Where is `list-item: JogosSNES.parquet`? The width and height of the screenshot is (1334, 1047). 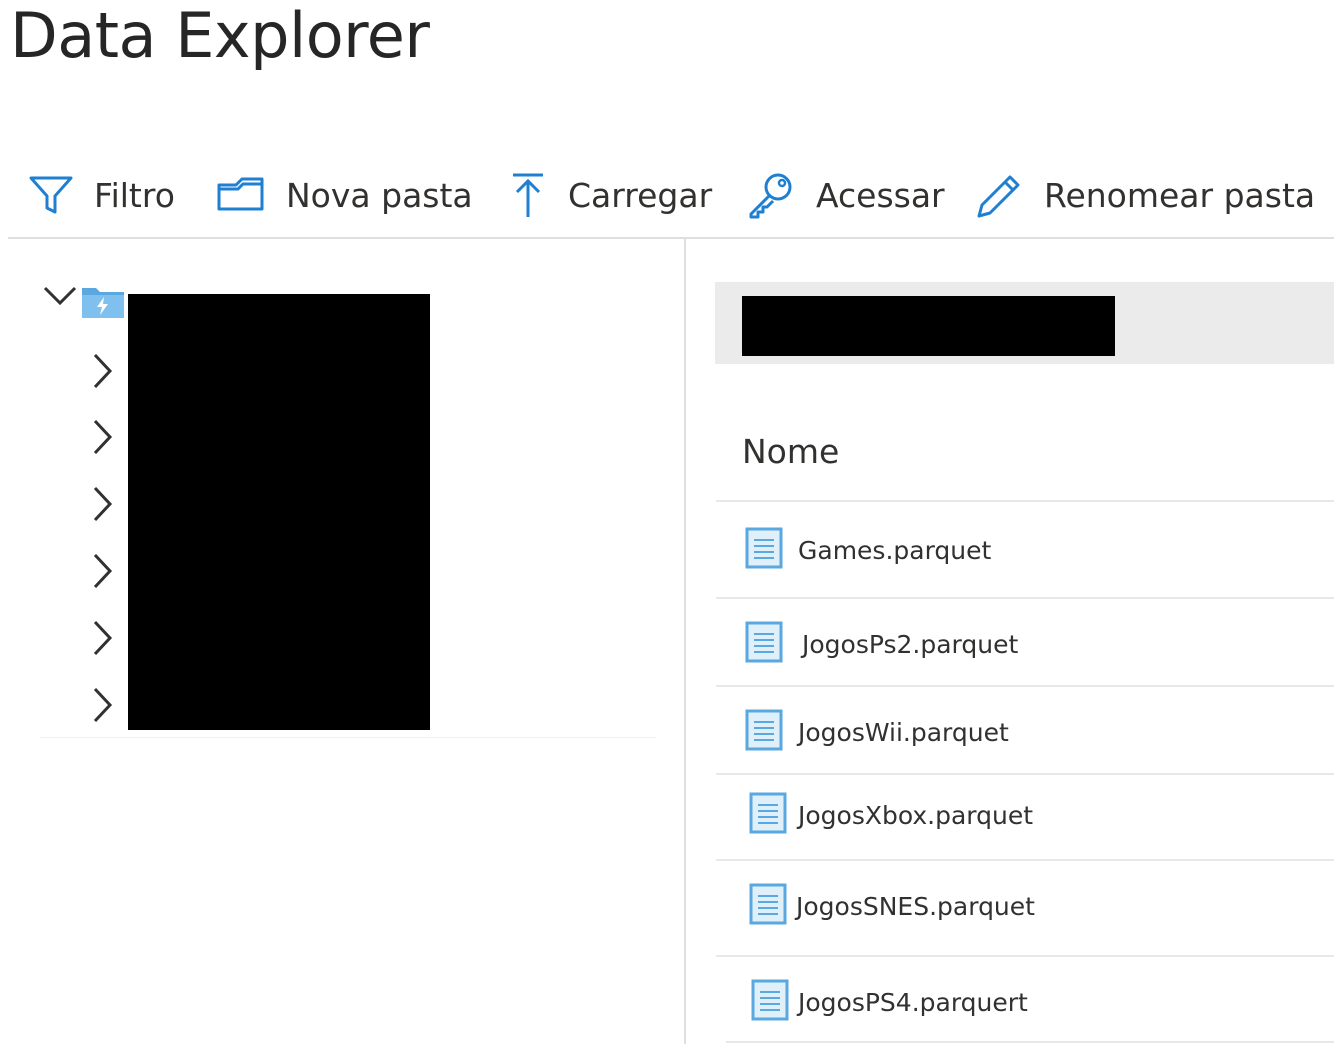 list-item: JogosSNES.parquet is located at coordinates (1025, 906).